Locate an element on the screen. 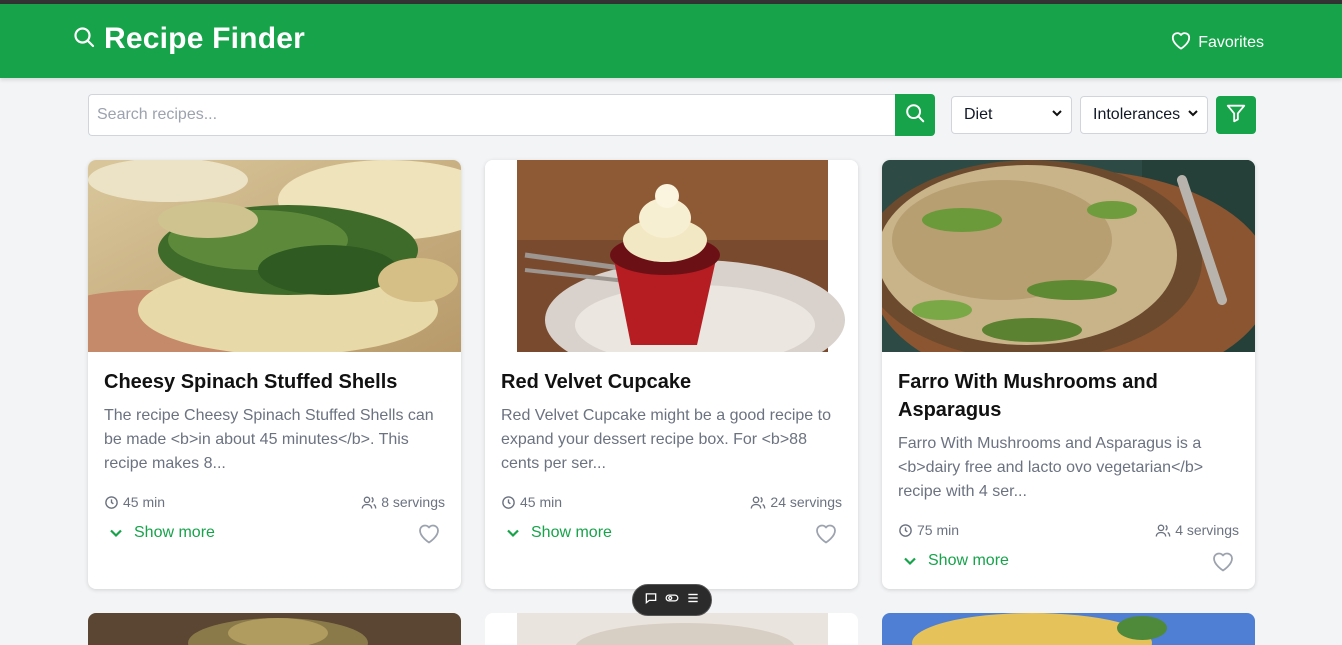 The image size is (1342, 645). recipe-servings: 8 servings is located at coordinates (403, 502).